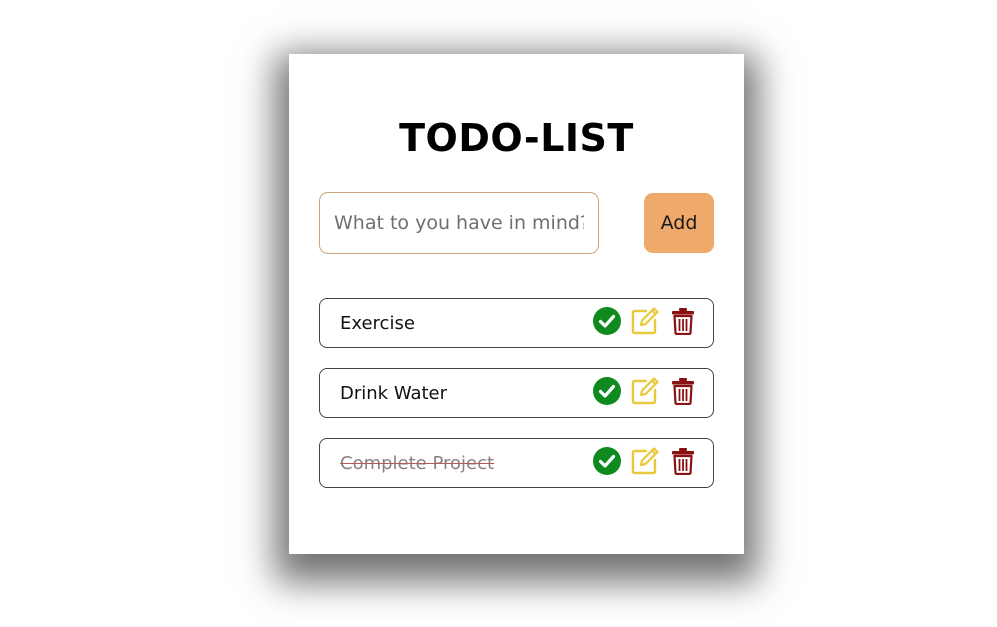  What do you see at coordinates (679, 223) in the screenshot?
I see `add-button: Add` at bounding box center [679, 223].